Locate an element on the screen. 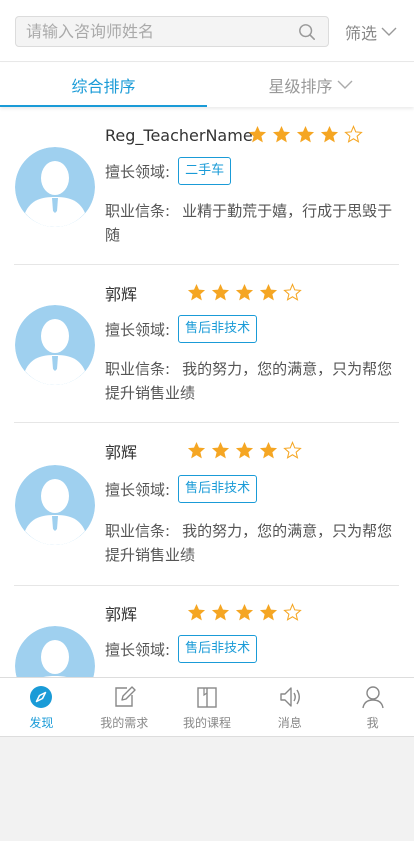  tabbar-item-messages: 消息 is located at coordinates (289, 707).